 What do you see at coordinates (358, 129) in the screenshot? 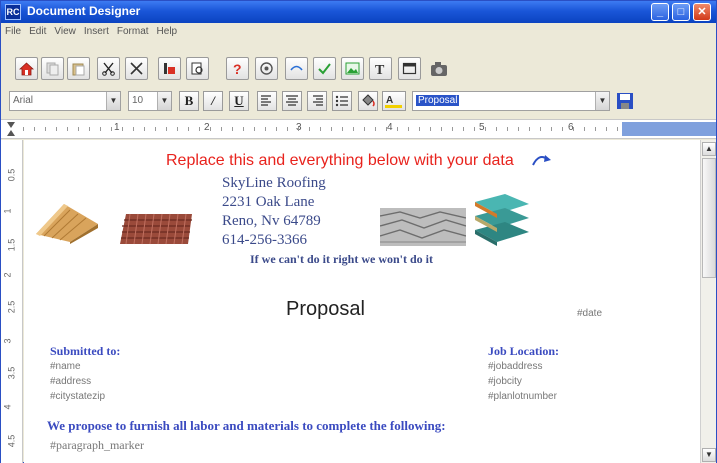
I see `horizontal-ruler: 1 2 3 4 5 6` at bounding box center [358, 129].